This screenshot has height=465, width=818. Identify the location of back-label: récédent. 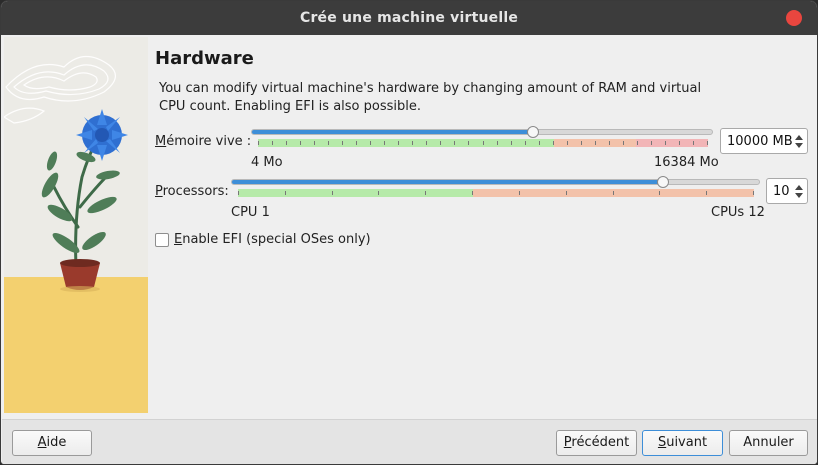
(600, 442).